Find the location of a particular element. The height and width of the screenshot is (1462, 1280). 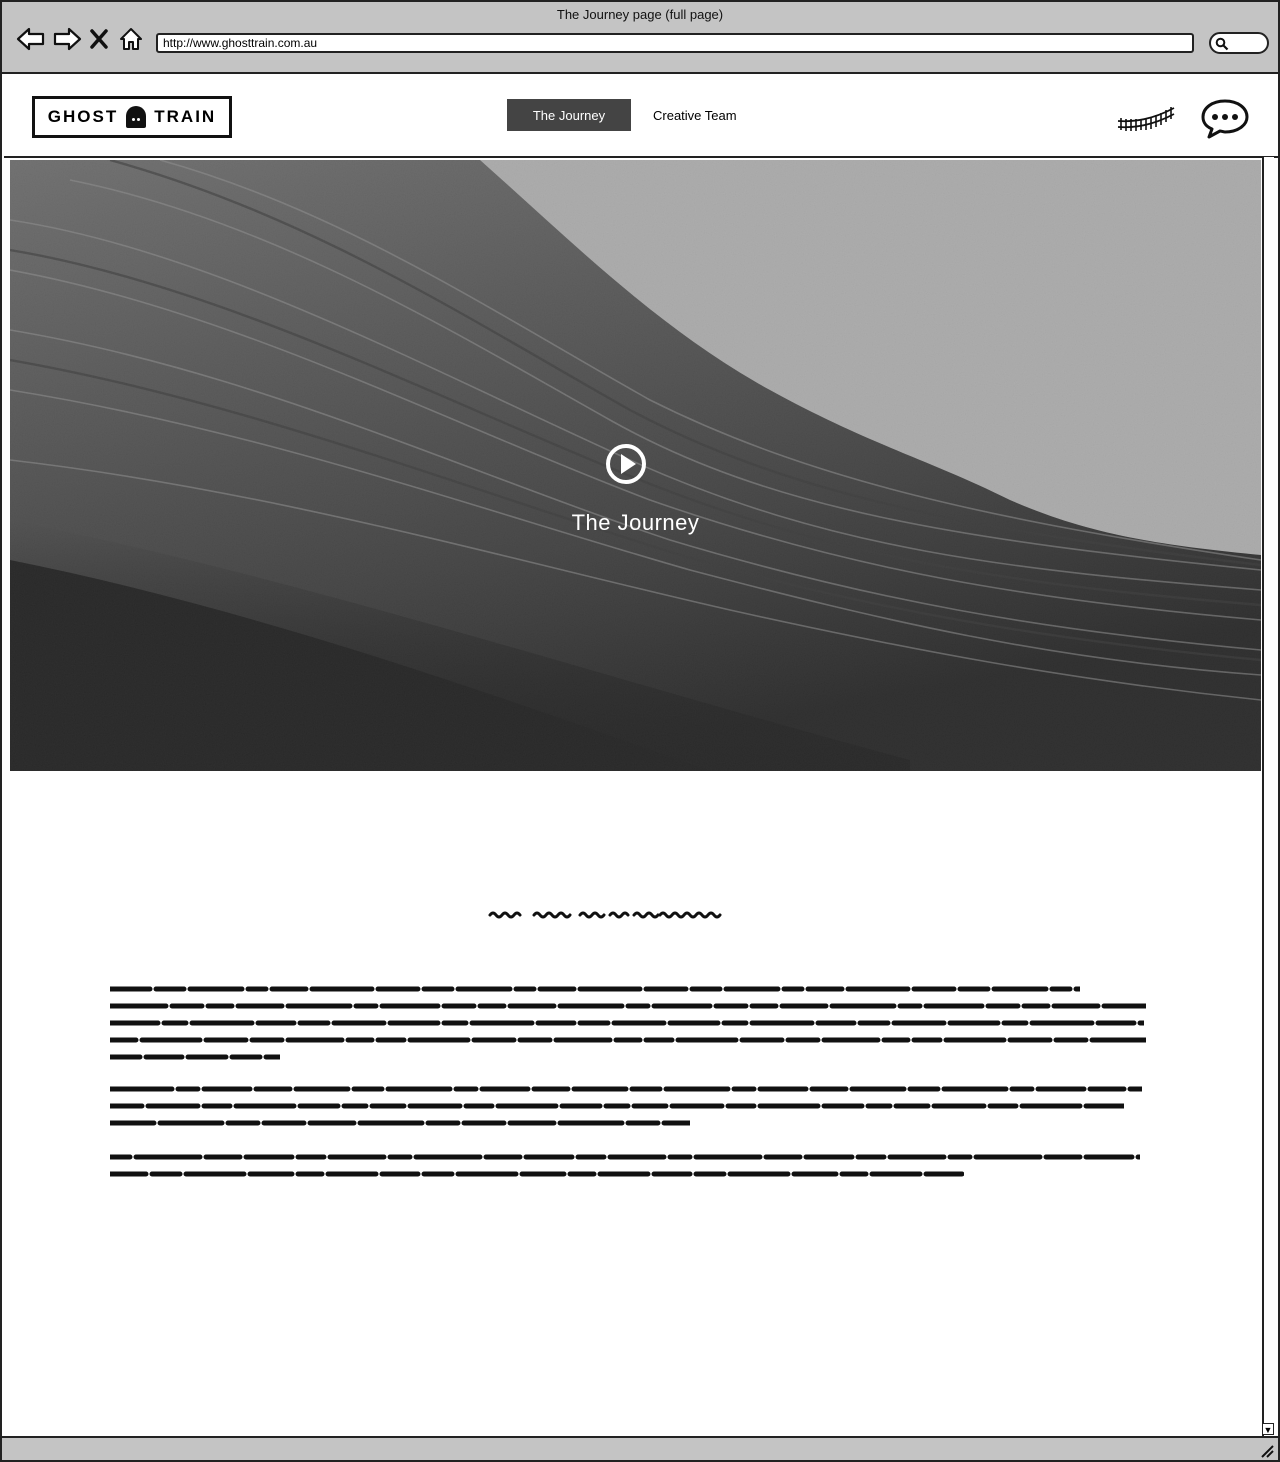

browser-nav-buttons is located at coordinates (81, 39).